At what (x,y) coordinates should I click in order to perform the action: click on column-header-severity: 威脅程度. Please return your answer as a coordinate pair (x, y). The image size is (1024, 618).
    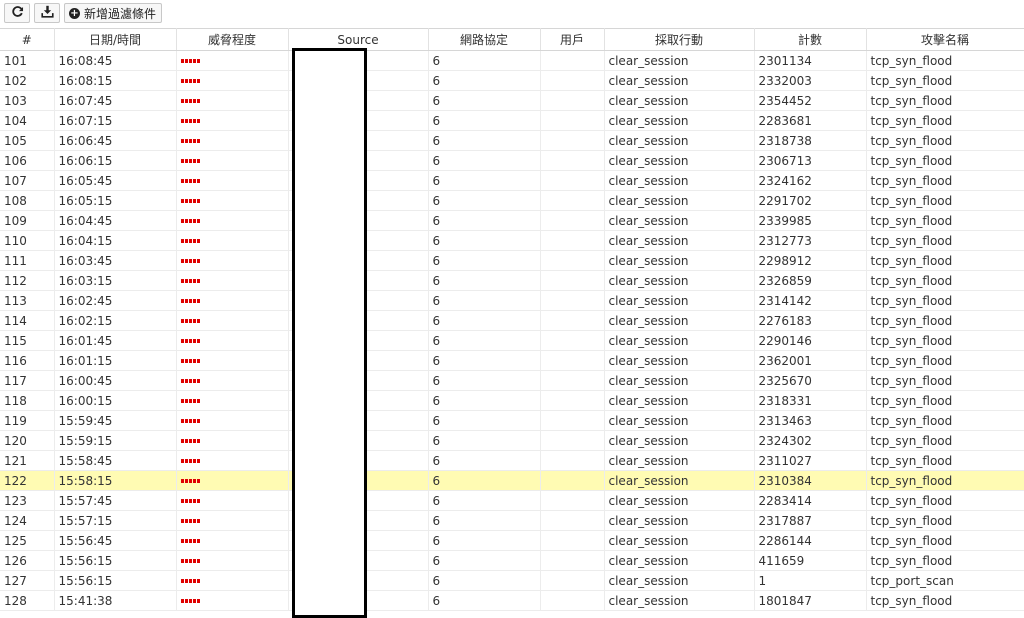
    Looking at the image, I should click on (232, 39).